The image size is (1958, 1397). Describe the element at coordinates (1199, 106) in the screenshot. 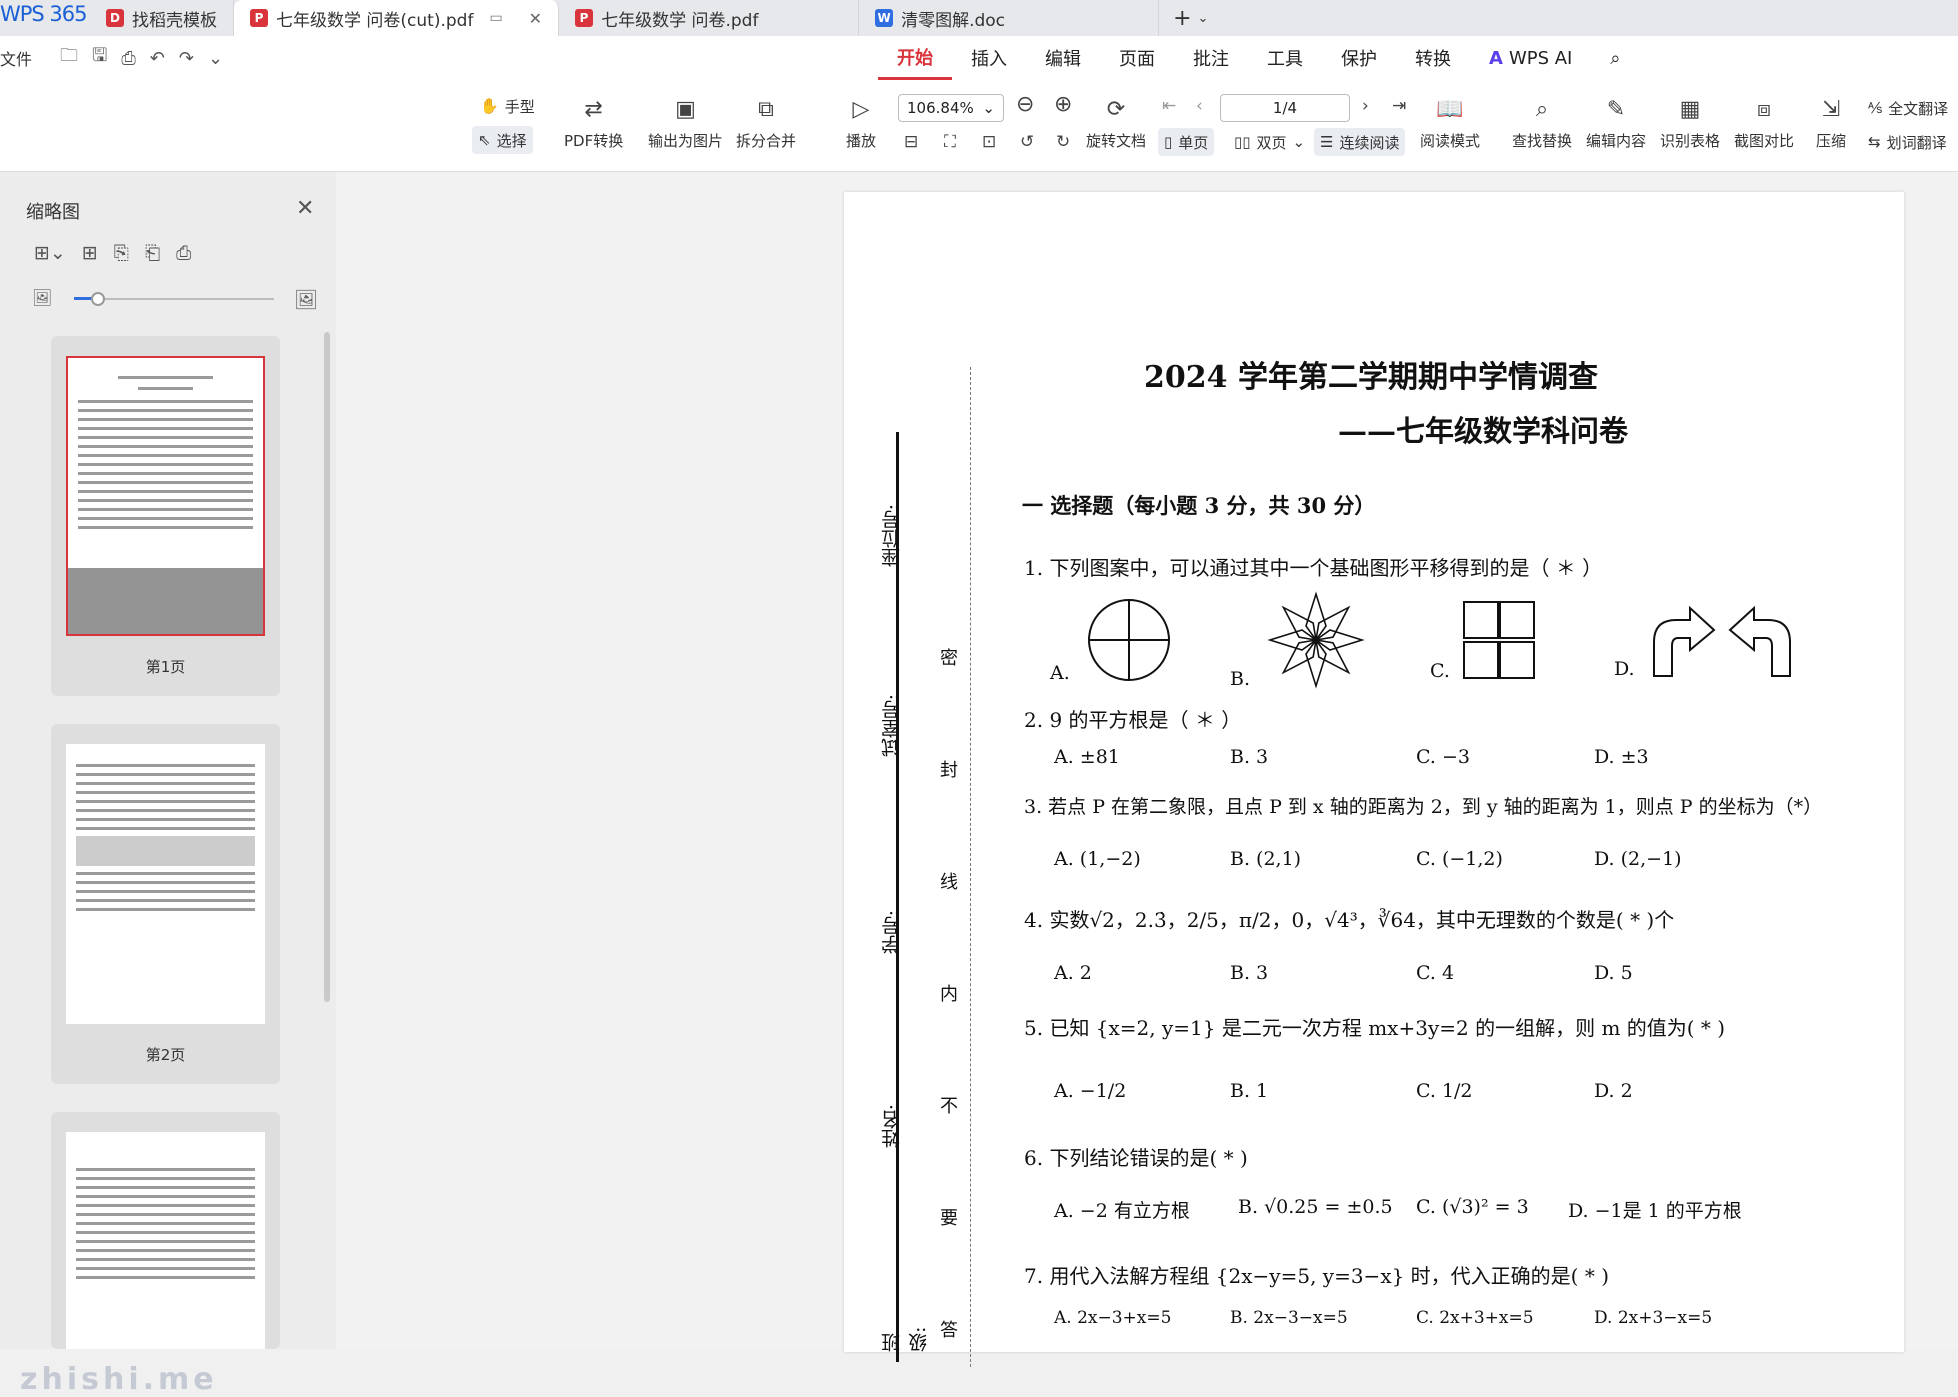

I see `prev-page-icon: ‹` at that location.